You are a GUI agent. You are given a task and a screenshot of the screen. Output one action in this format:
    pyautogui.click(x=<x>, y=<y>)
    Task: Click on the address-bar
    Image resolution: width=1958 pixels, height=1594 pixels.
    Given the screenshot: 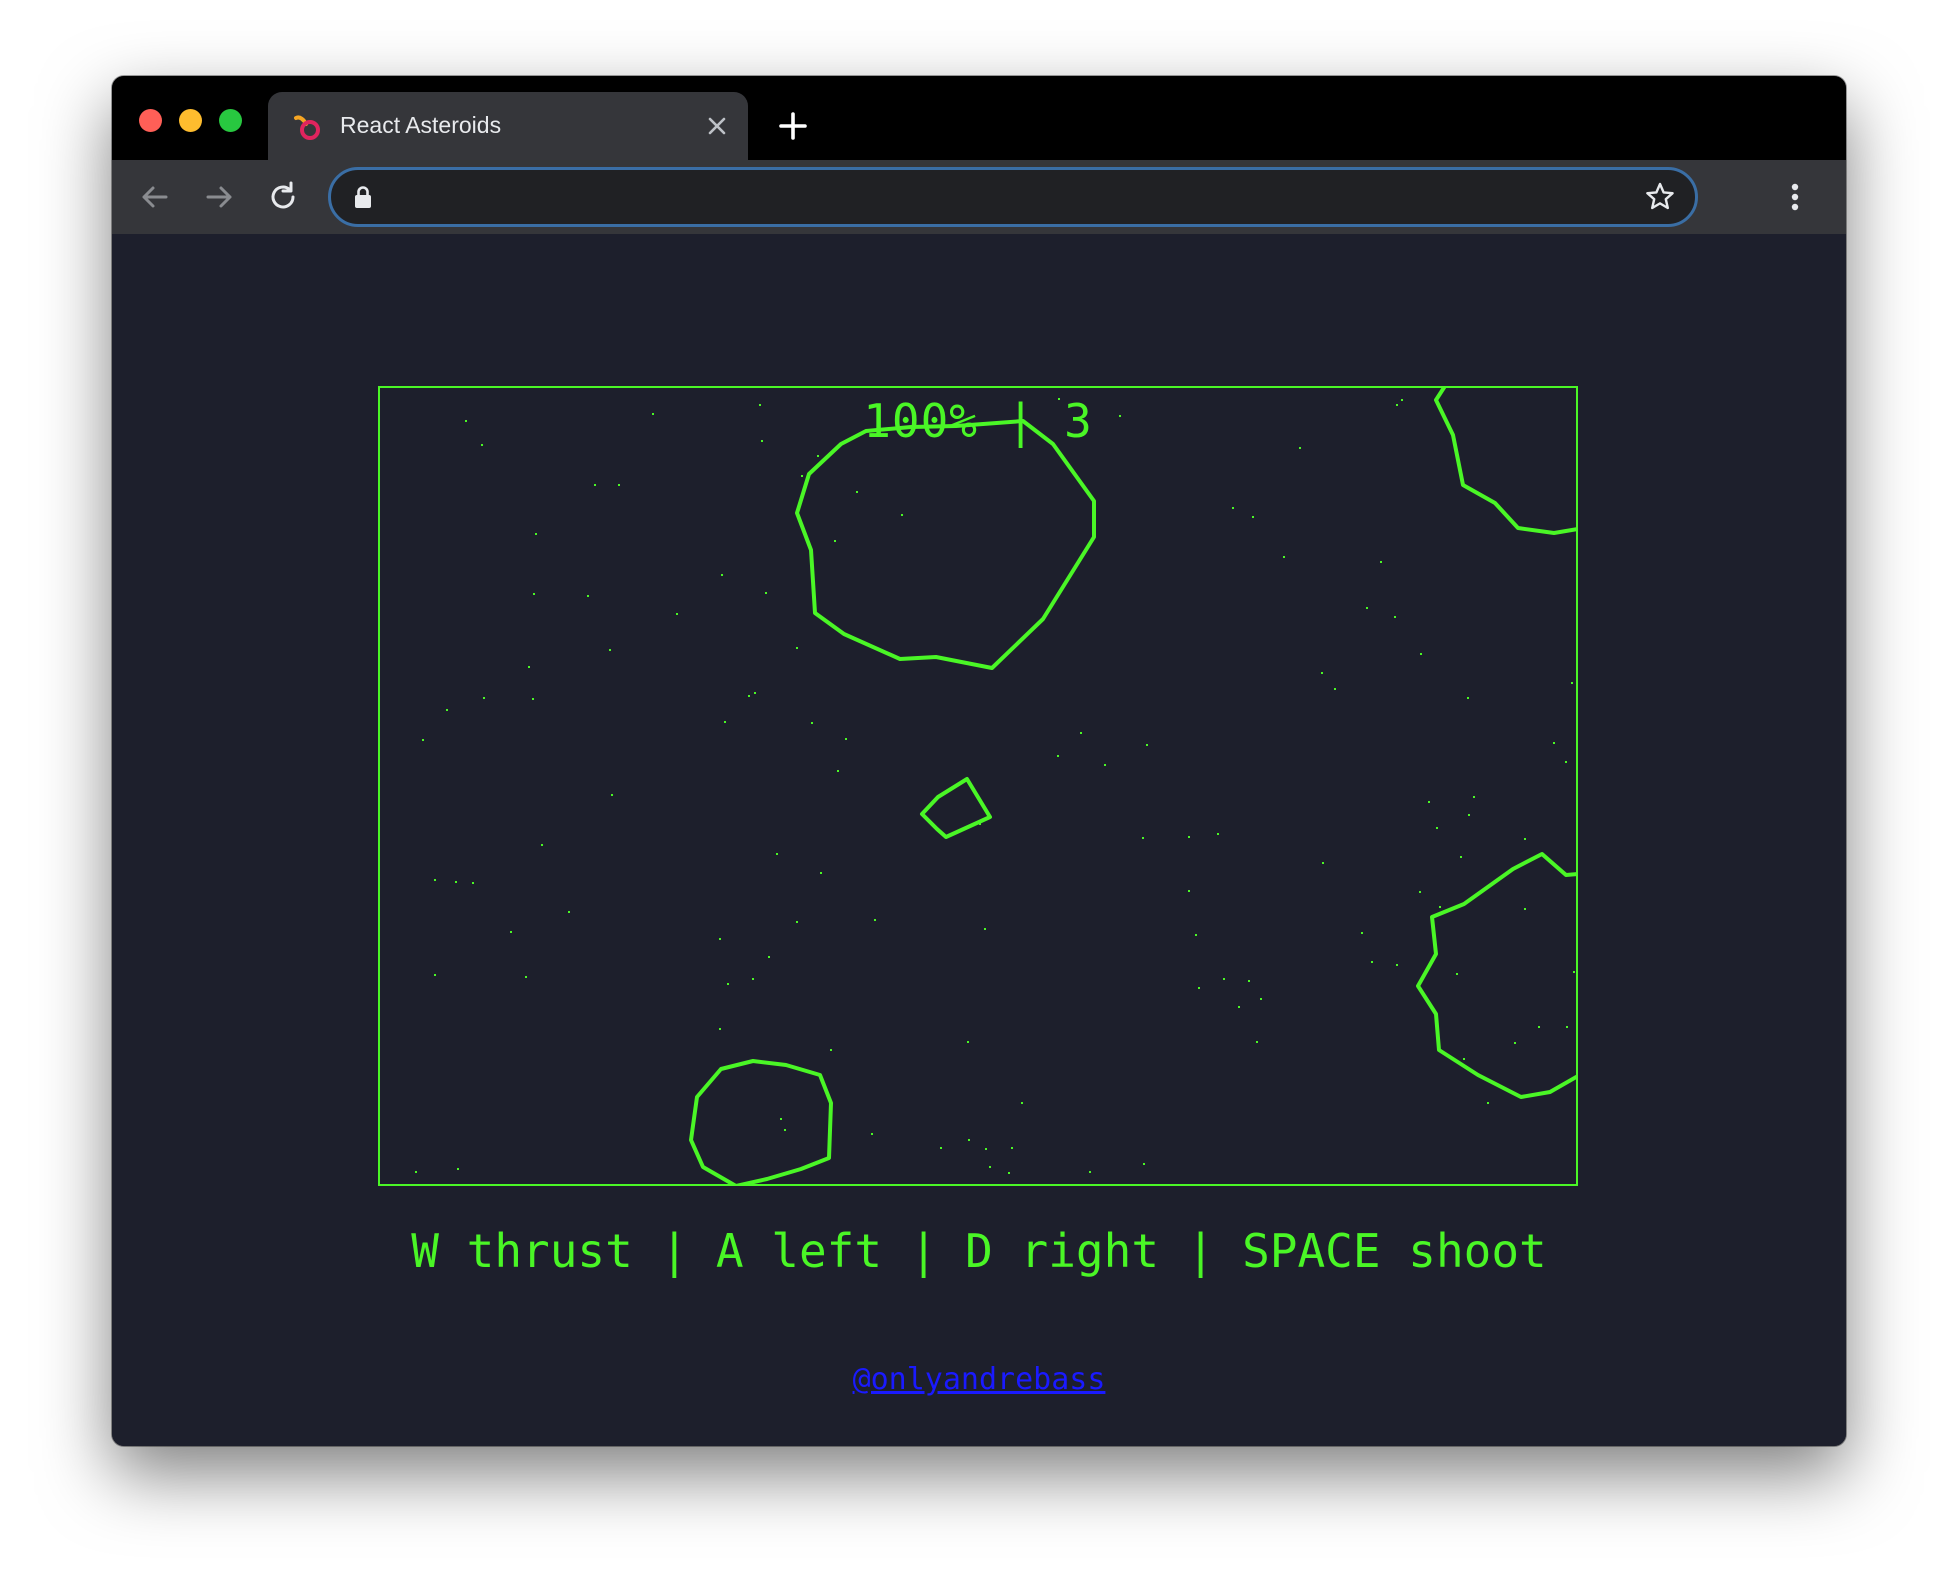 What is the action you would take?
    pyautogui.click(x=1013, y=197)
    